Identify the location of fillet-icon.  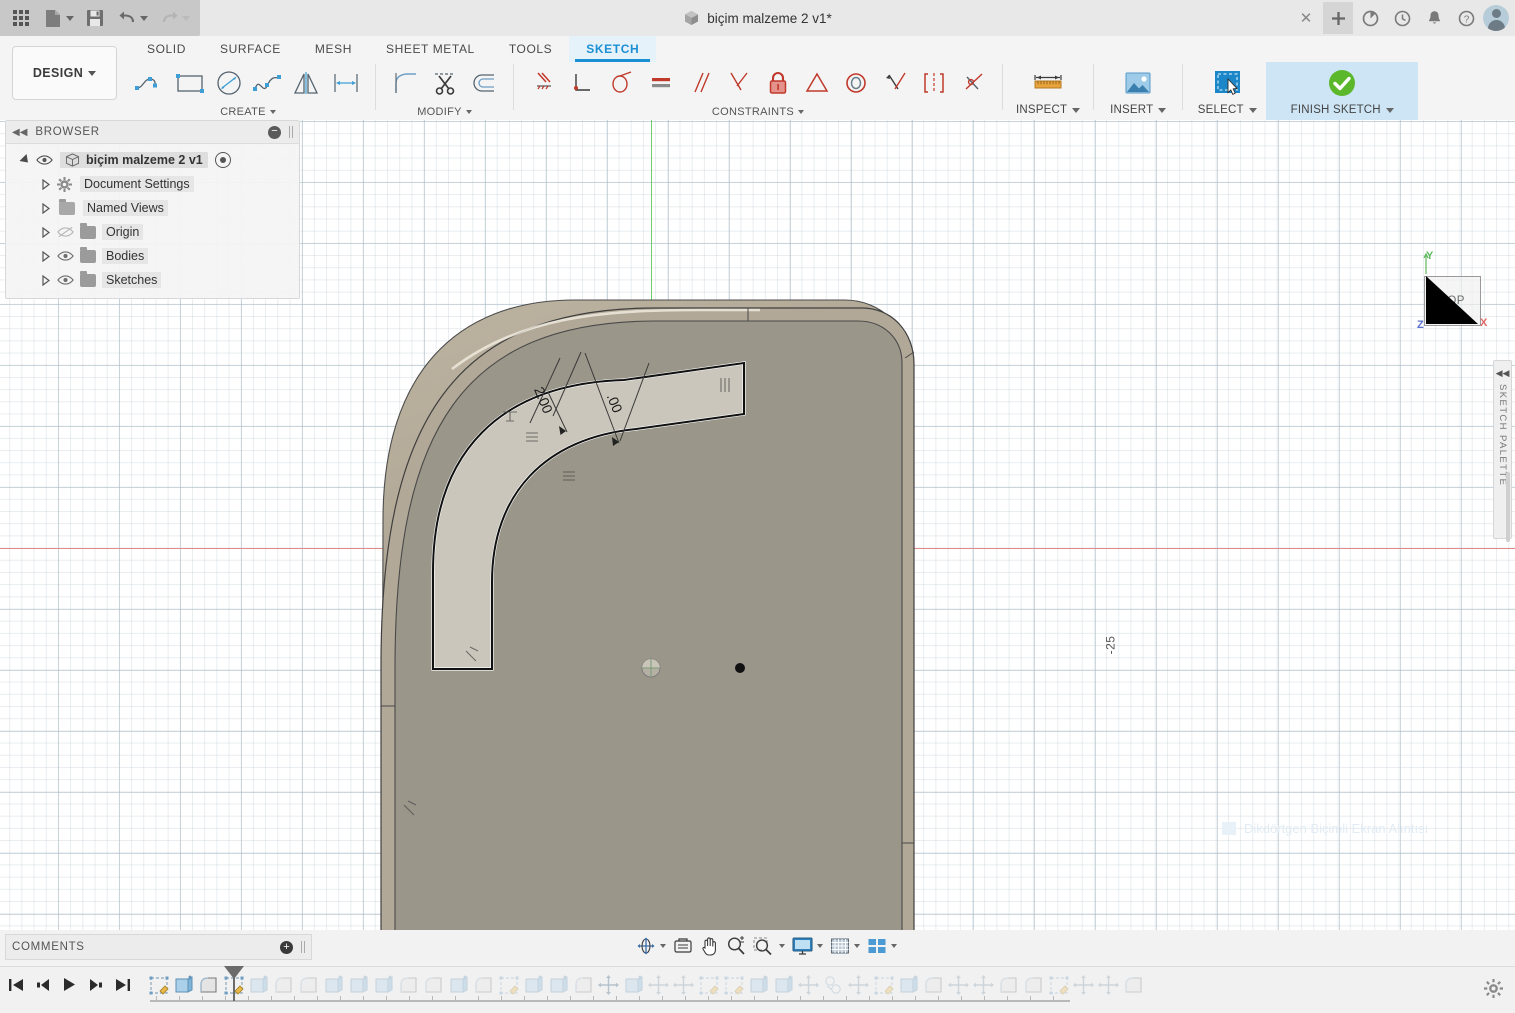
(405, 83).